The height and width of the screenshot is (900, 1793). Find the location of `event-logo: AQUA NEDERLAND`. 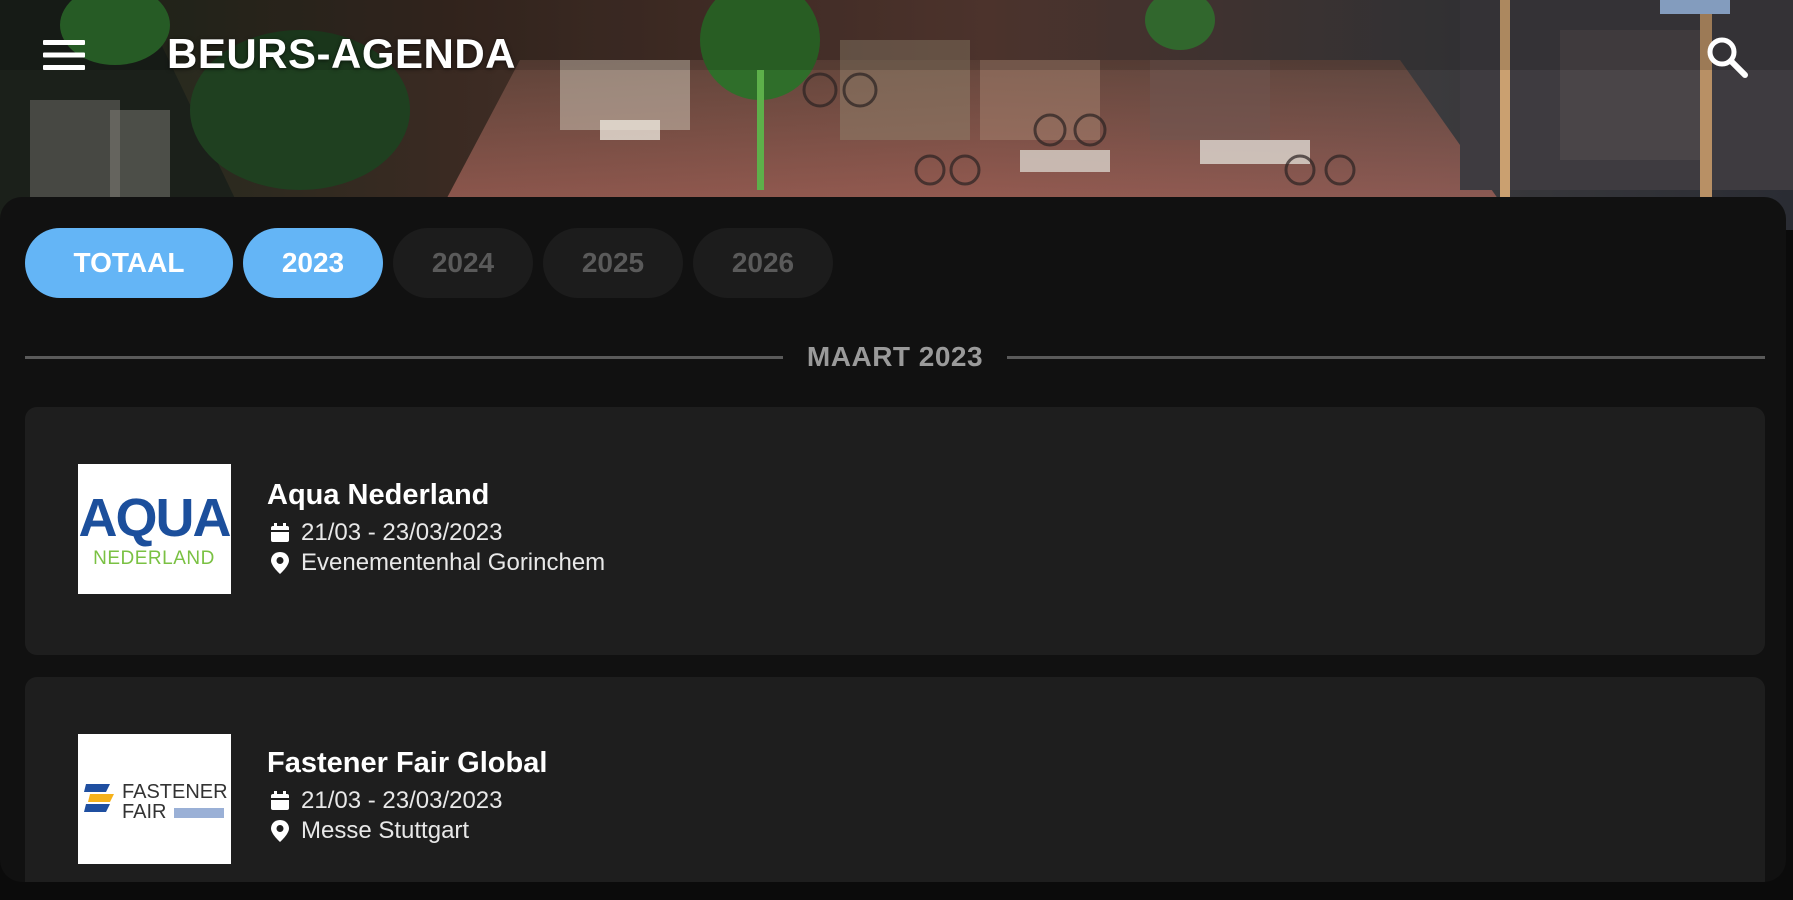

event-logo: AQUA NEDERLAND is located at coordinates (154, 529).